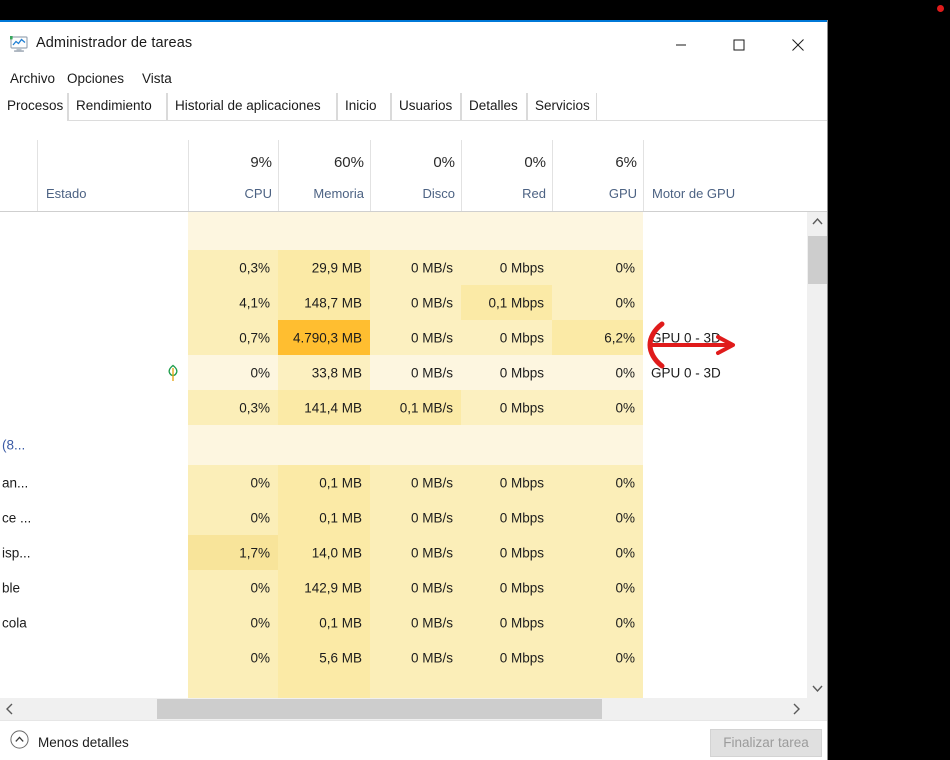  Describe the element at coordinates (597, 337) in the screenshot. I see `cell-gpu: 6,2%` at that location.